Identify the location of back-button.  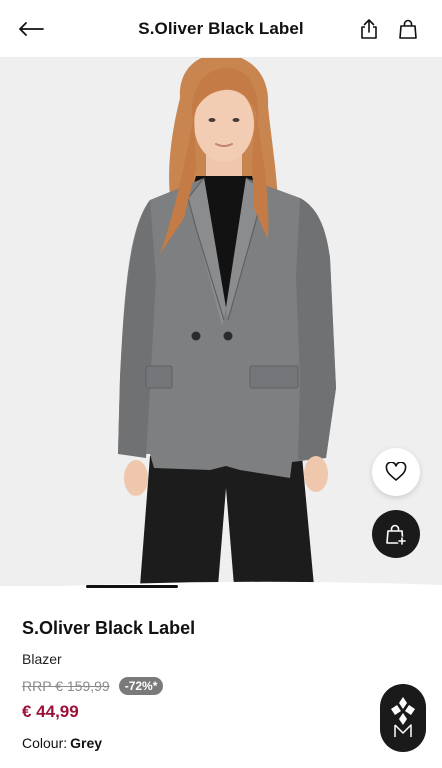
(31, 29).